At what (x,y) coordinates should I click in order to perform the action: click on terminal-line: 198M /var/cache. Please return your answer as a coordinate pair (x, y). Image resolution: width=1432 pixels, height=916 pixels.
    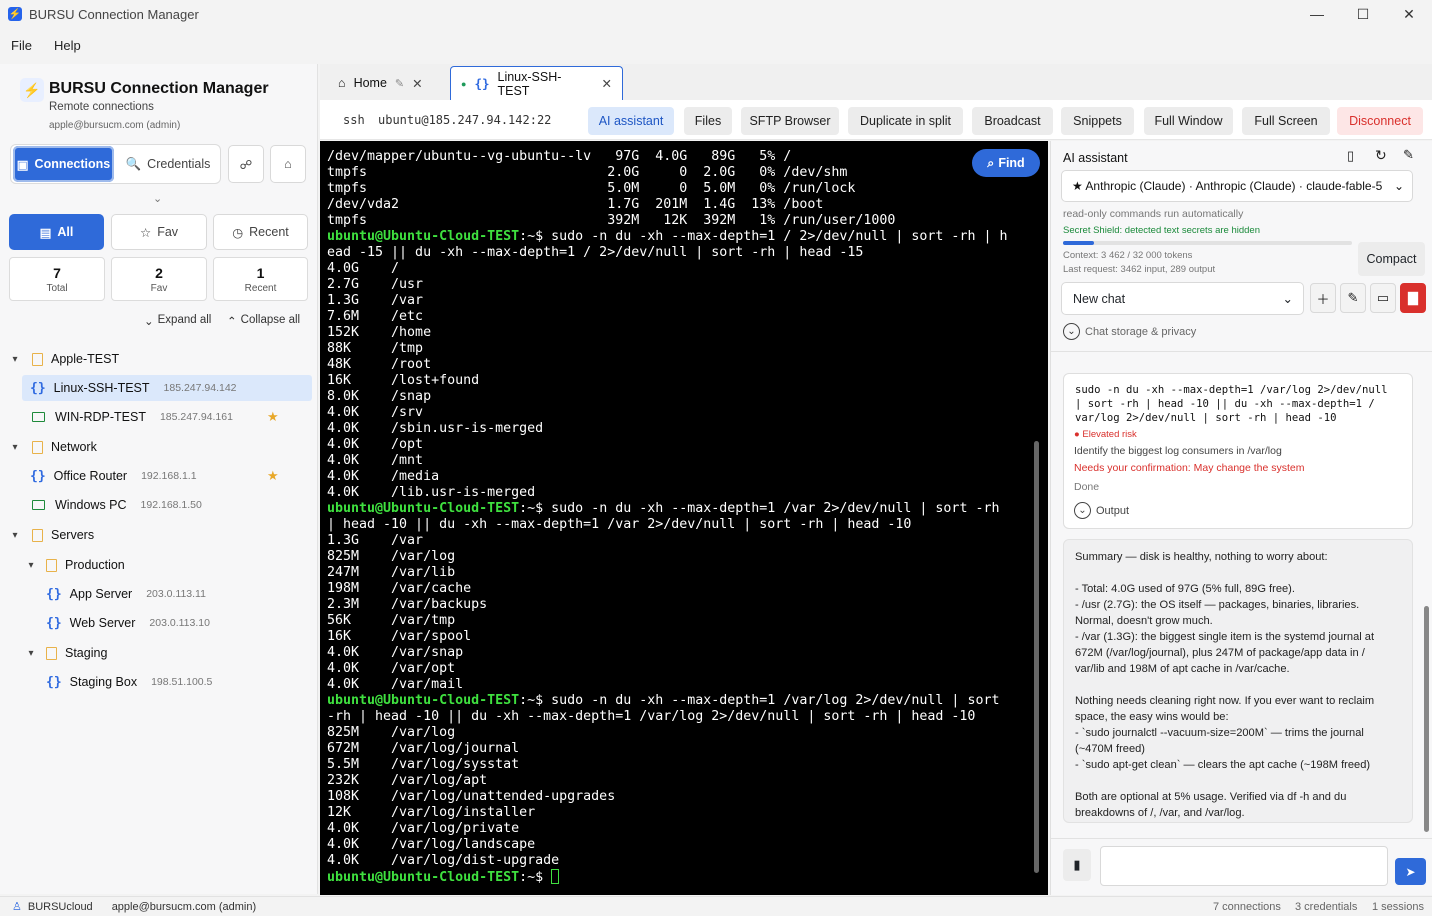
    Looking at the image, I should click on (687, 589).